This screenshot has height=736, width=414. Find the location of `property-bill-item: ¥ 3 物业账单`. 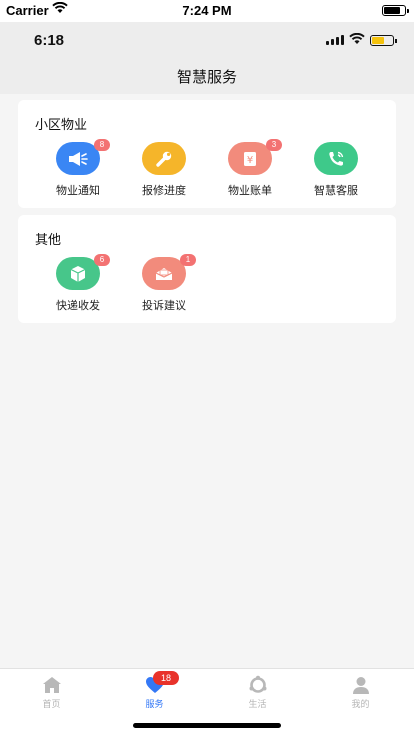

property-bill-item: ¥ 3 物业账单 is located at coordinates (250, 168).